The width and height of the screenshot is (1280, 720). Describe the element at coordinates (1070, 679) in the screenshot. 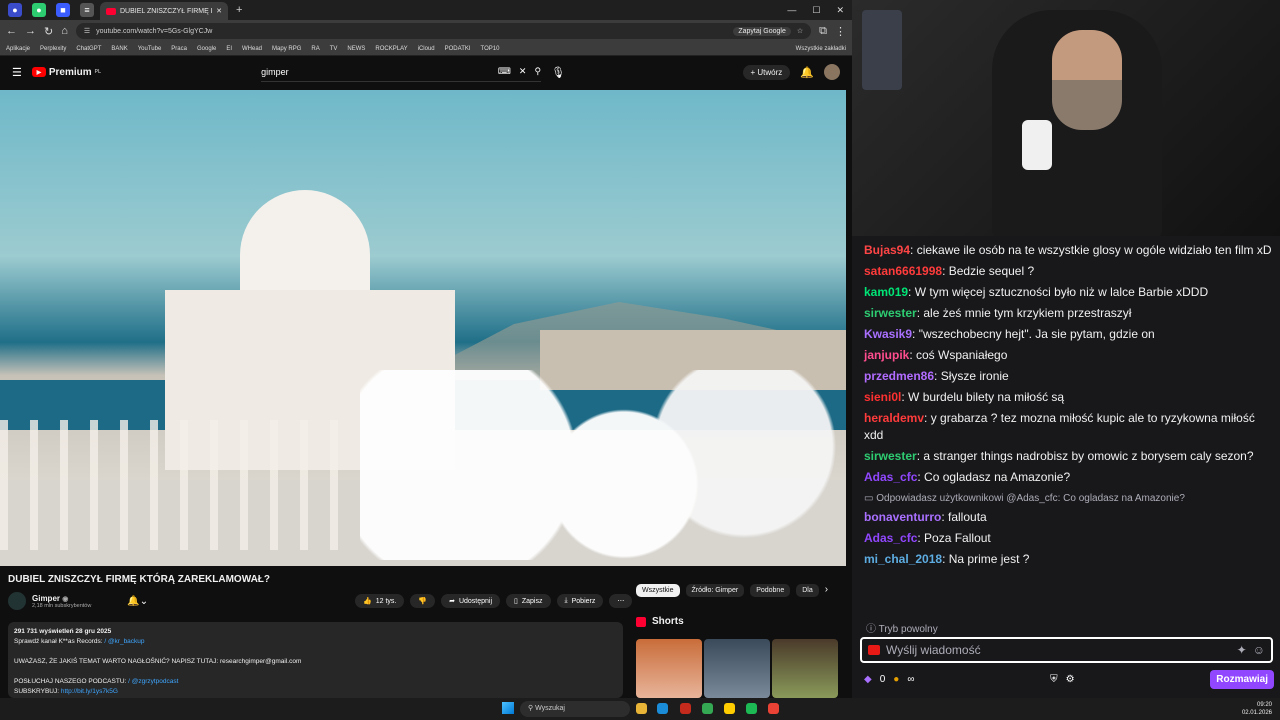

I see `settings-gear-icon: ⚙` at that location.